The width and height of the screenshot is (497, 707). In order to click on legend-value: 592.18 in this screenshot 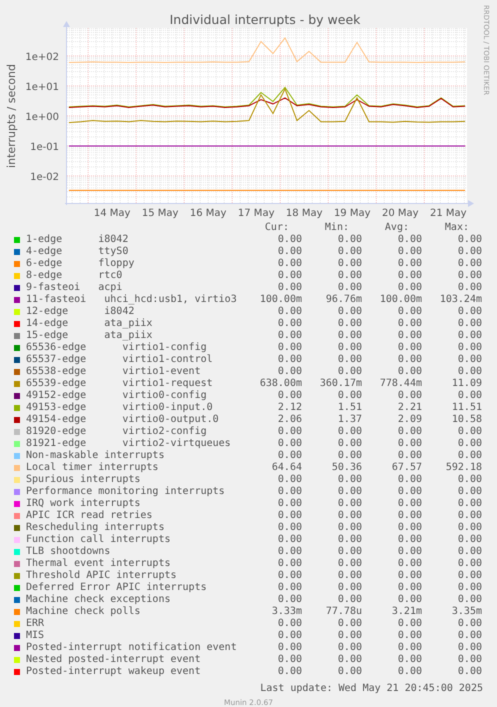, I will do `click(463, 468)`.